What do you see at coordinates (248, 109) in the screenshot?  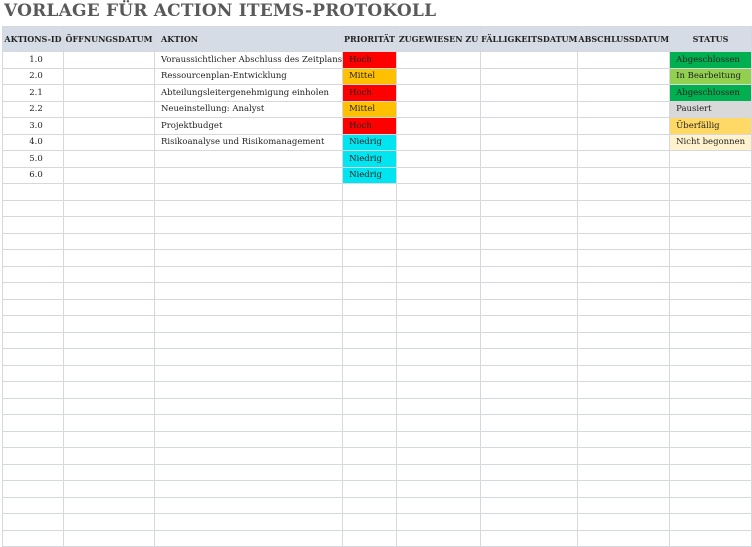 I see `cell-aktion: Neueinstellung: Analyst` at bounding box center [248, 109].